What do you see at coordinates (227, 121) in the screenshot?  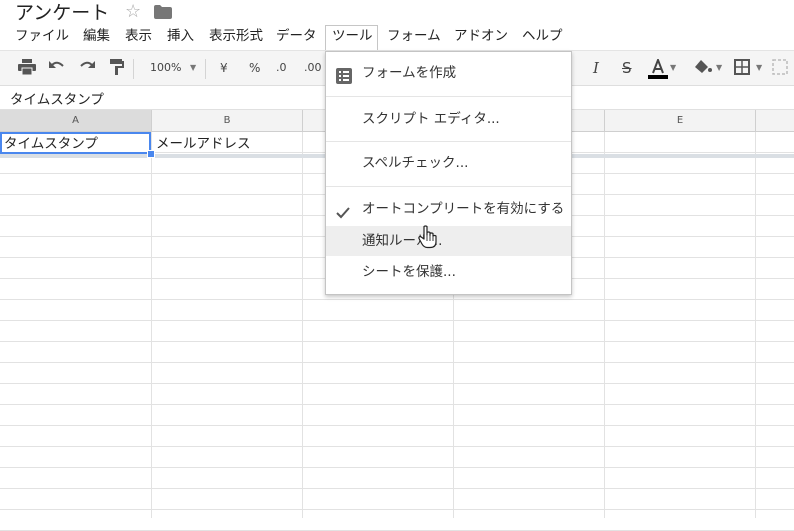 I see `column-header-b: B` at bounding box center [227, 121].